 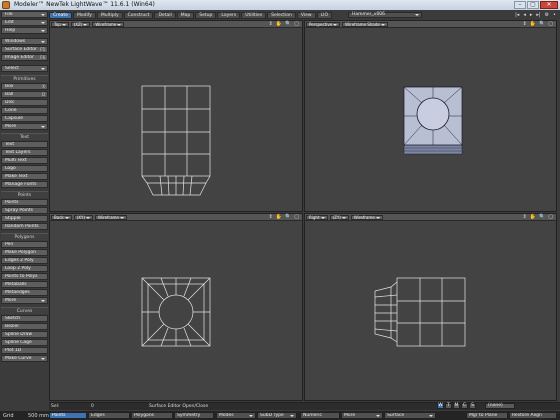 What do you see at coordinates (456, 406) in the screenshot?
I see `m-button: M` at bounding box center [456, 406].